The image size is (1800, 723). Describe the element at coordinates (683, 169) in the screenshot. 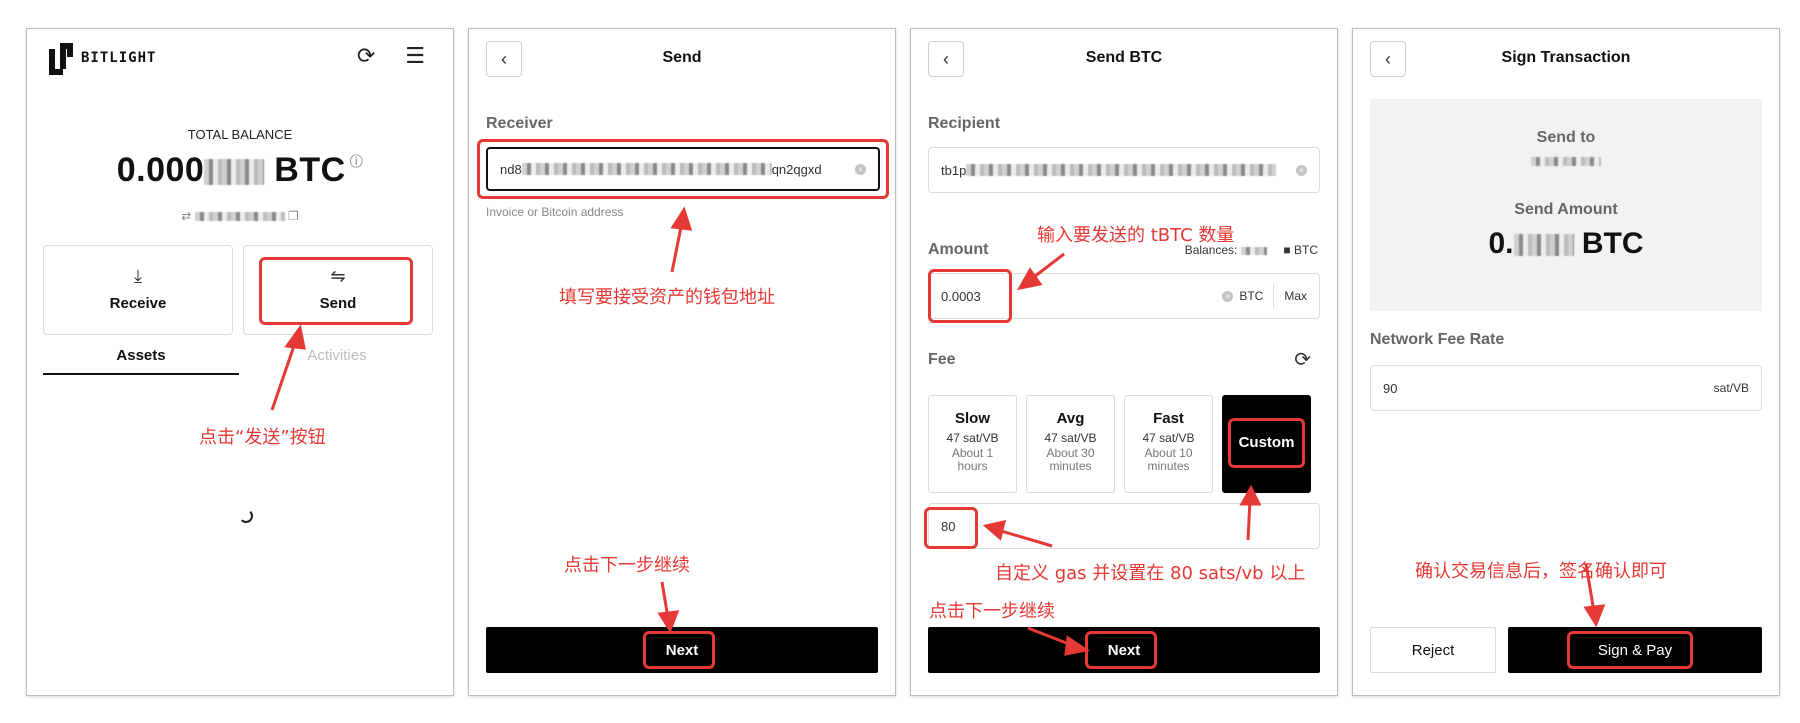

I see `receiver-input: nd8 qn2qgxd ×` at that location.